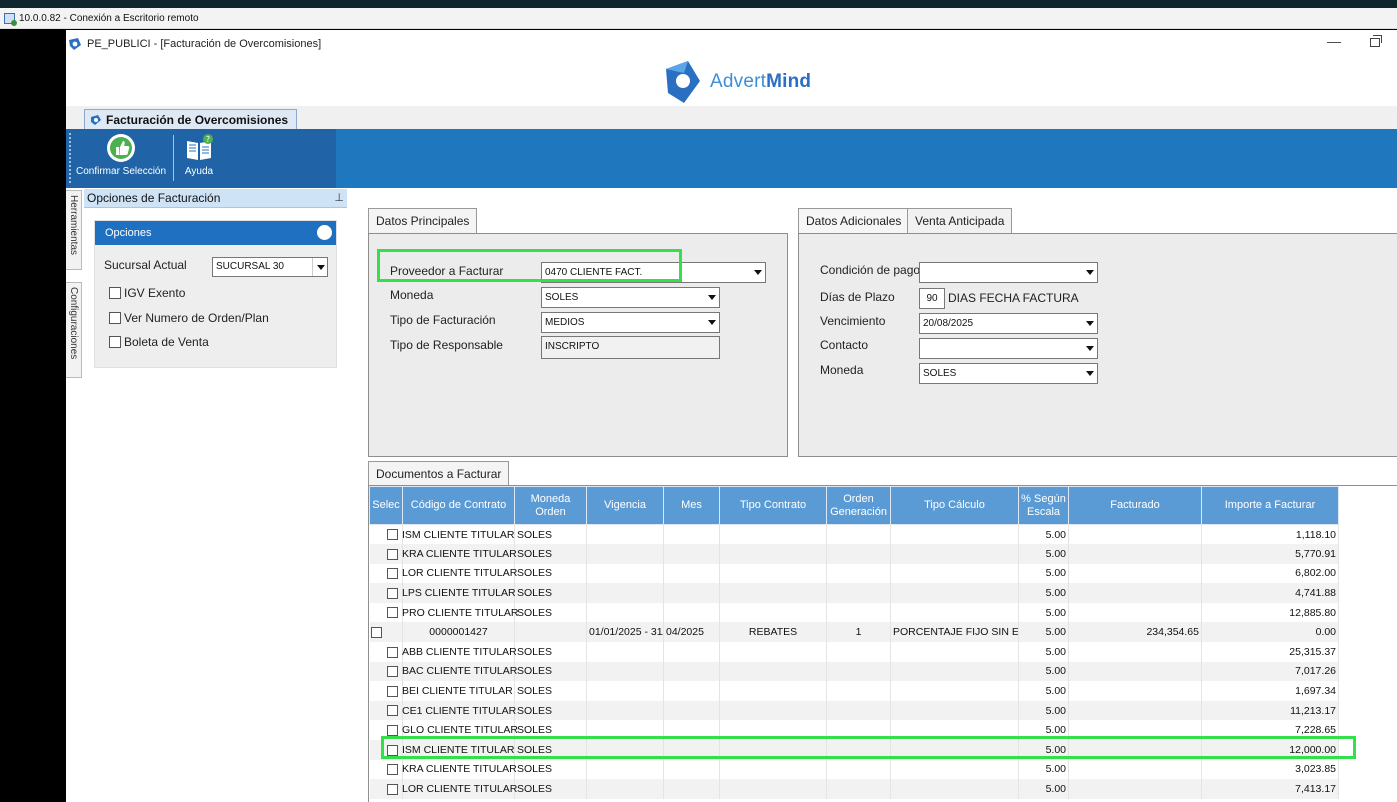 This screenshot has width=1397, height=802. What do you see at coordinates (854, 789) in the screenshot?
I see `table-row: LOR CLIENTE TITULAR SOLES 5.00 7,413.17` at bounding box center [854, 789].